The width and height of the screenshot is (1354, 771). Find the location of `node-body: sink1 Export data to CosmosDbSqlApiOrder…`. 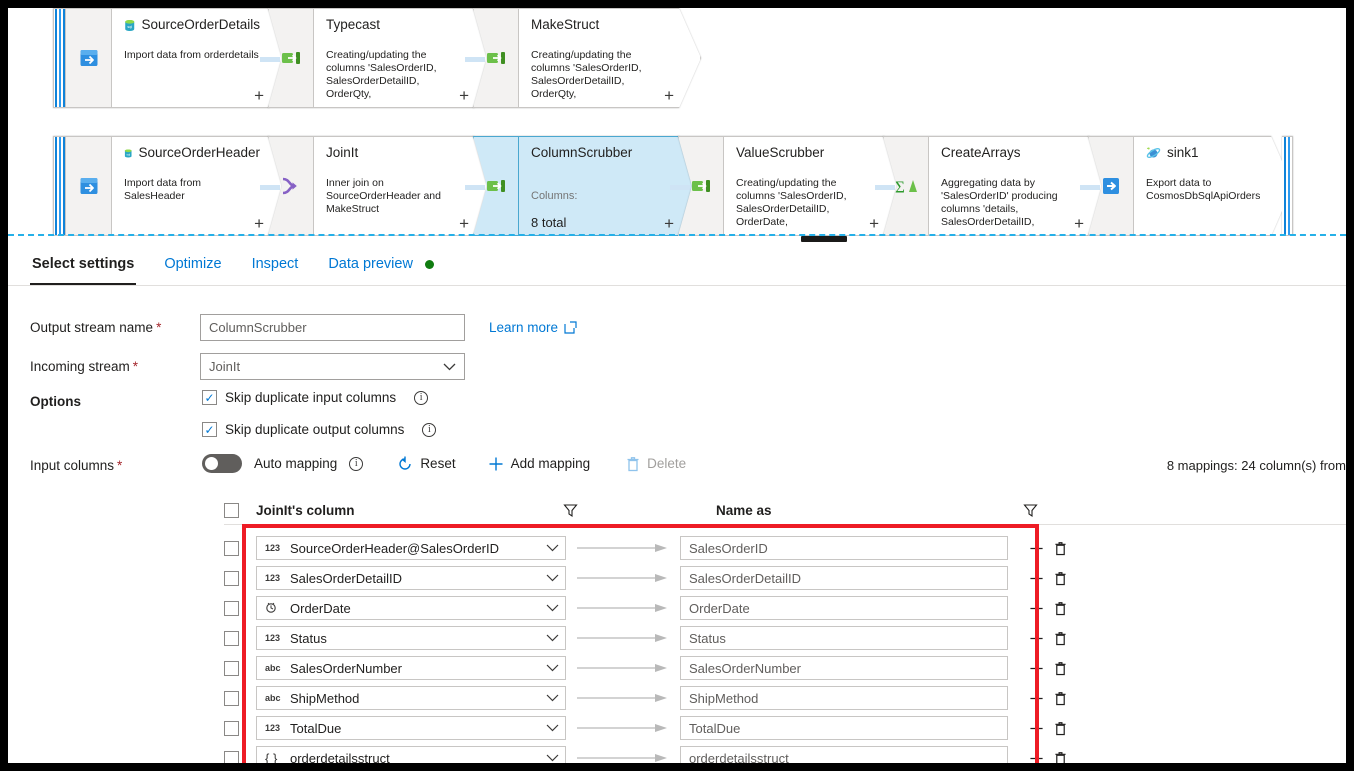

node-body: sink1 Export data to CosmosDbSqlApiOrder… is located at coordinates (1213, 186).